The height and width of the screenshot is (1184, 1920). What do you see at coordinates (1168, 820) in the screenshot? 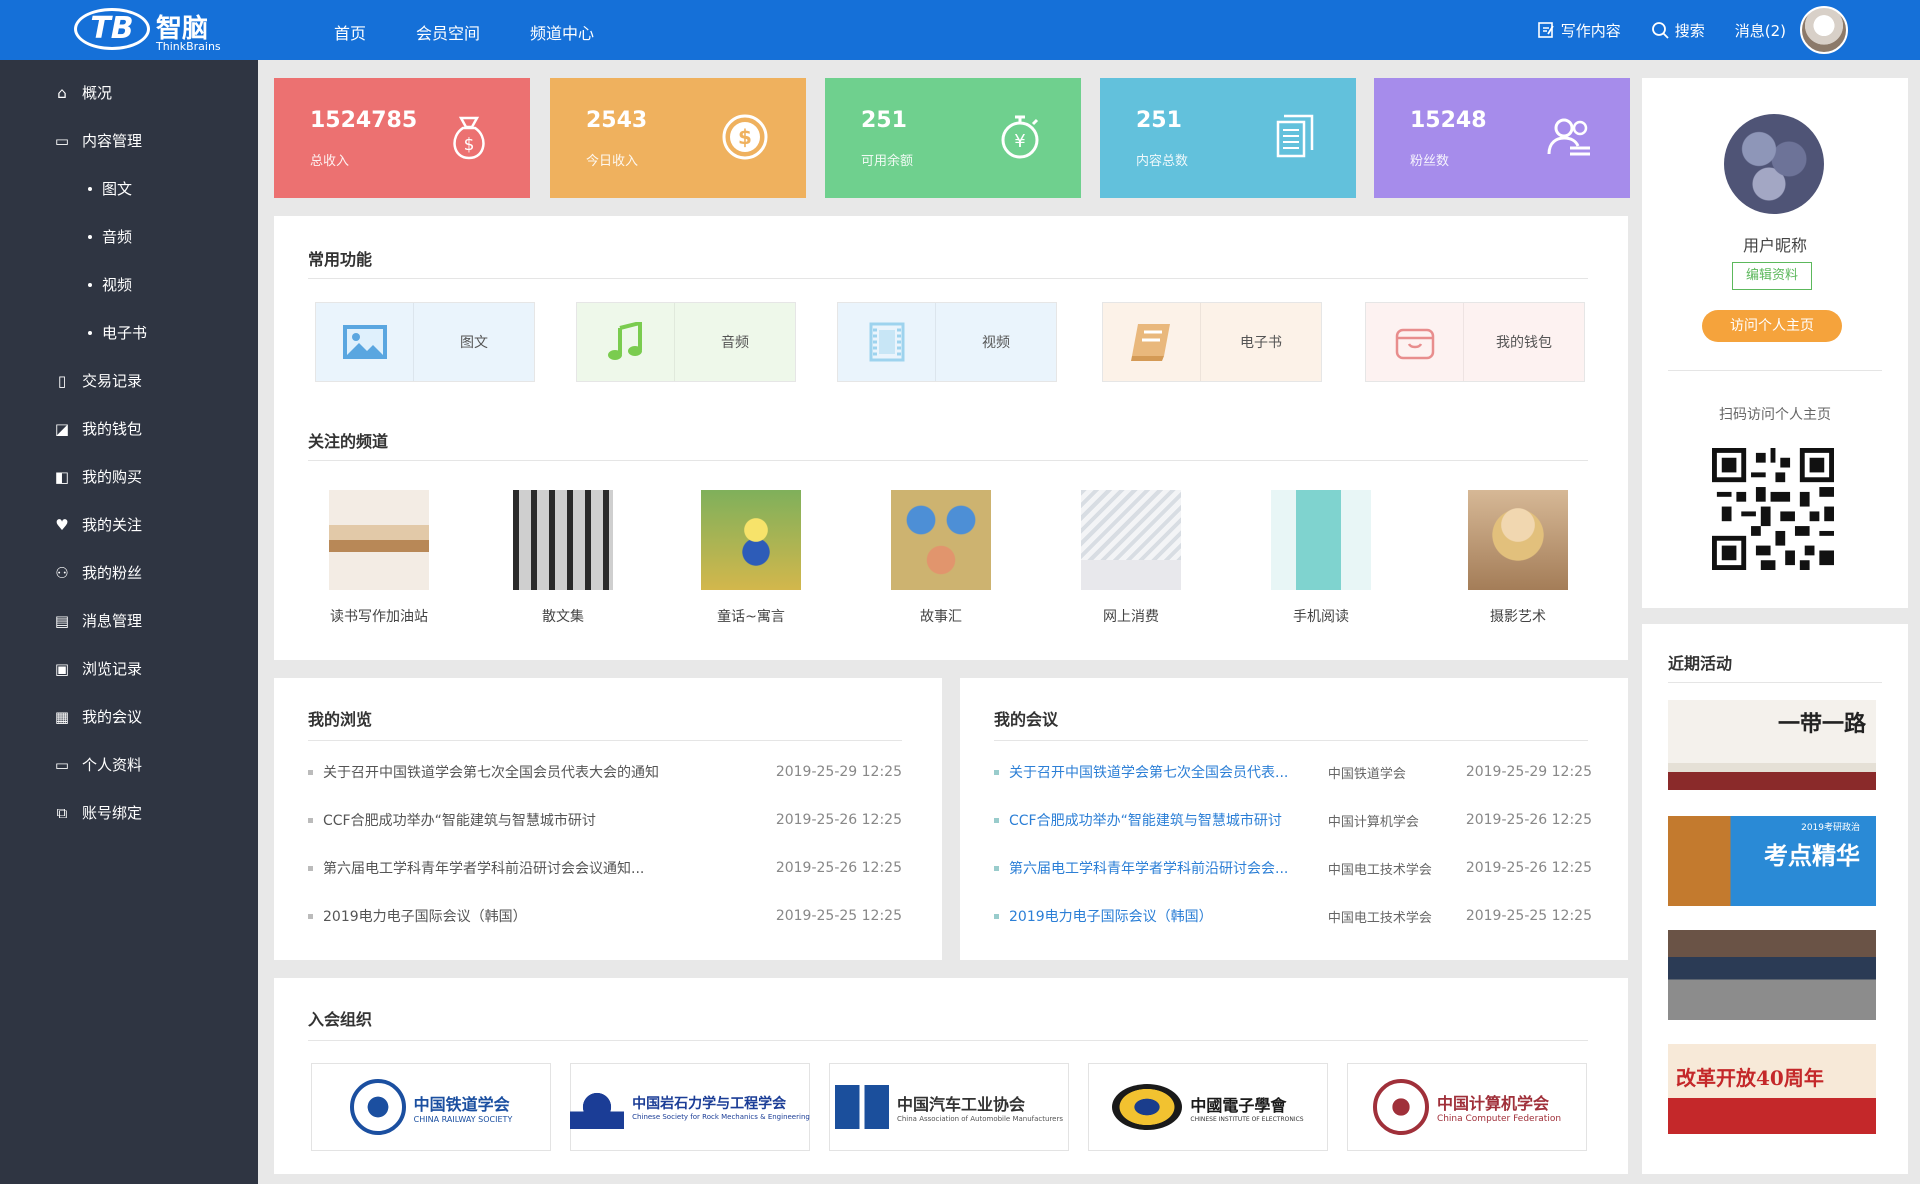
I see `meeting-row-title: CCF合肥成功举办“智能建筑与智慧城市研讨` at bounding box center [1168, 820].